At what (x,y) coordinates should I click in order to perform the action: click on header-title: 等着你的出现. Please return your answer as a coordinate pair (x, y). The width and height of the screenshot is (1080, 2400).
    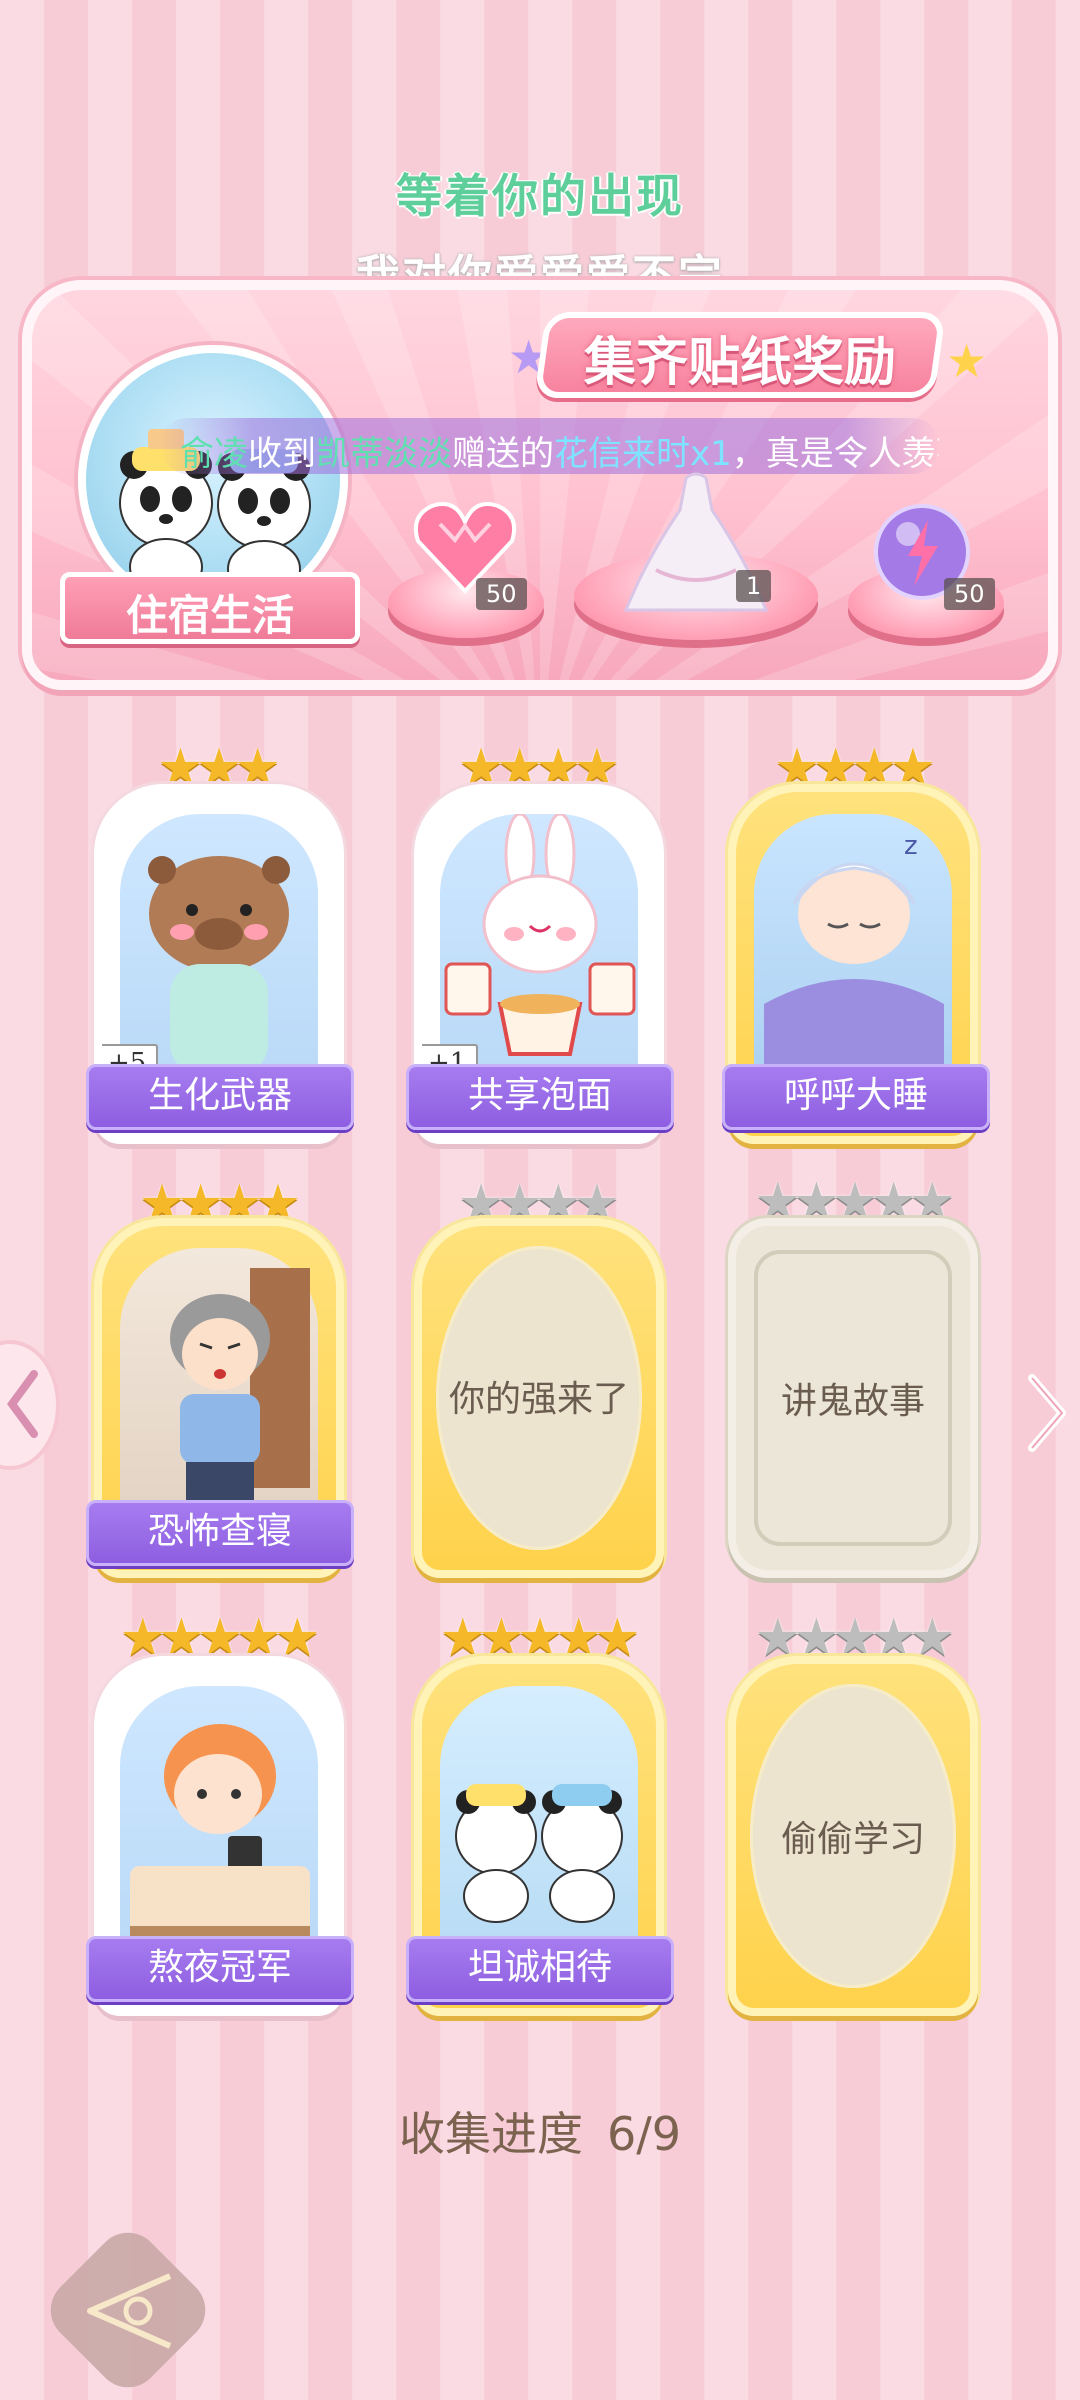
    Looking at the image, I should click on (540, 196).